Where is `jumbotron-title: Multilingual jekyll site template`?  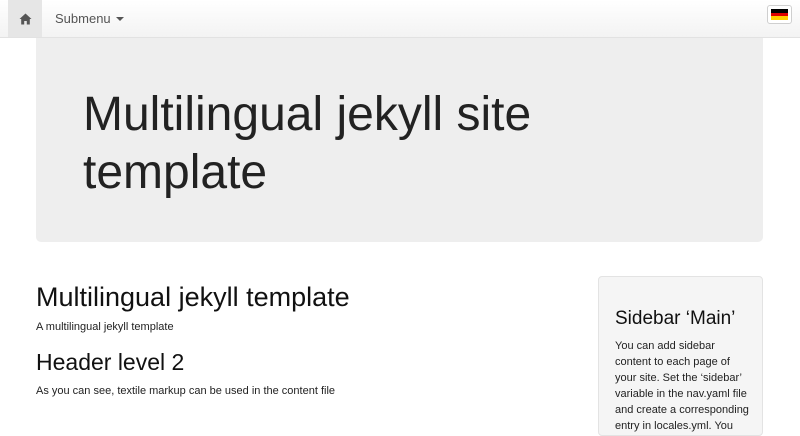 jumbotron-title: Multilingual jekyll site template is located at coordinates (307, 143).